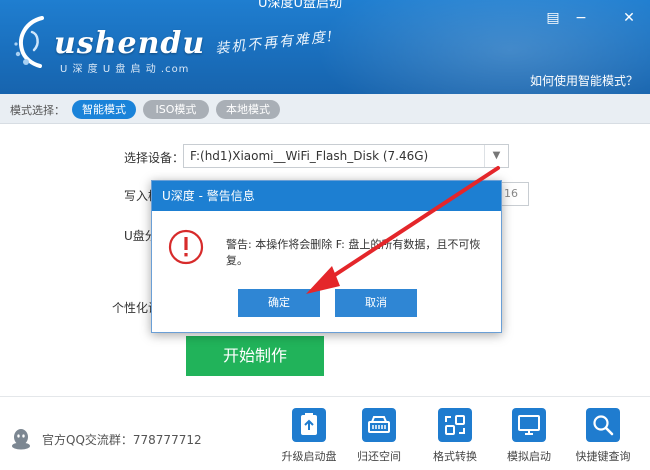 Image resolution: width=650 pixels, height=470 pixels. Describe the element at coordinates (255, 356) in the screenshot. I see `start-button: 开始制作` at that location.